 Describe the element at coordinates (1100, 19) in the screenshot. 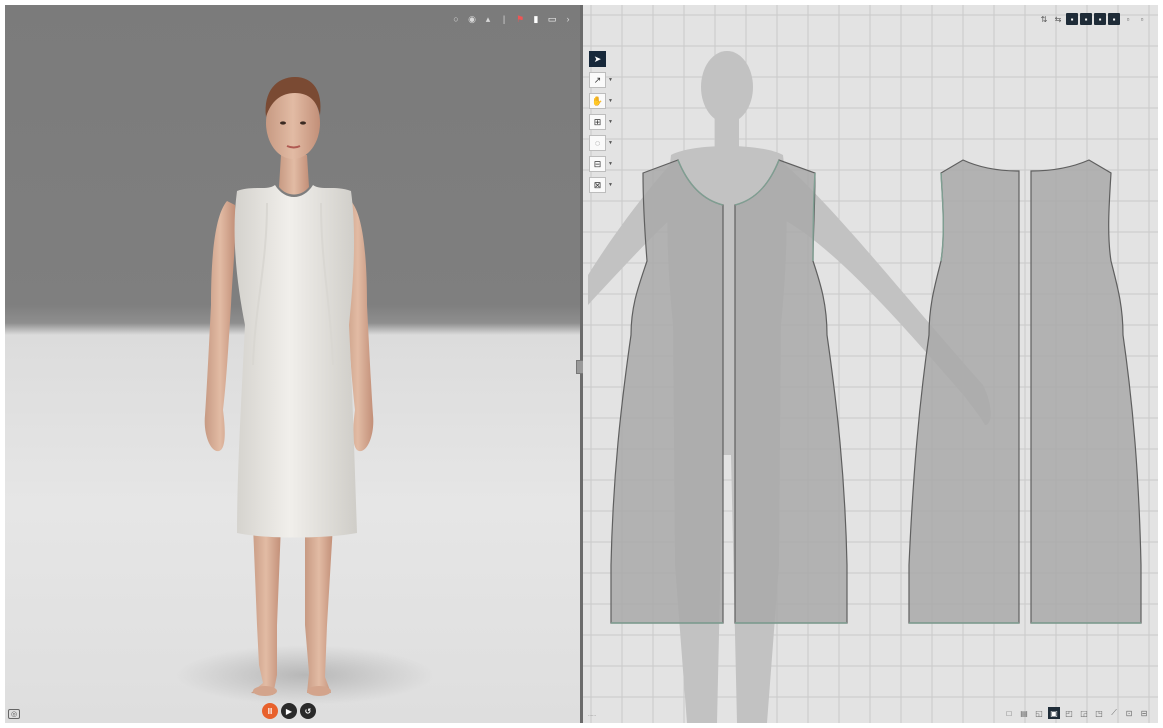

I see `view-c-icon: ▪` at that location.